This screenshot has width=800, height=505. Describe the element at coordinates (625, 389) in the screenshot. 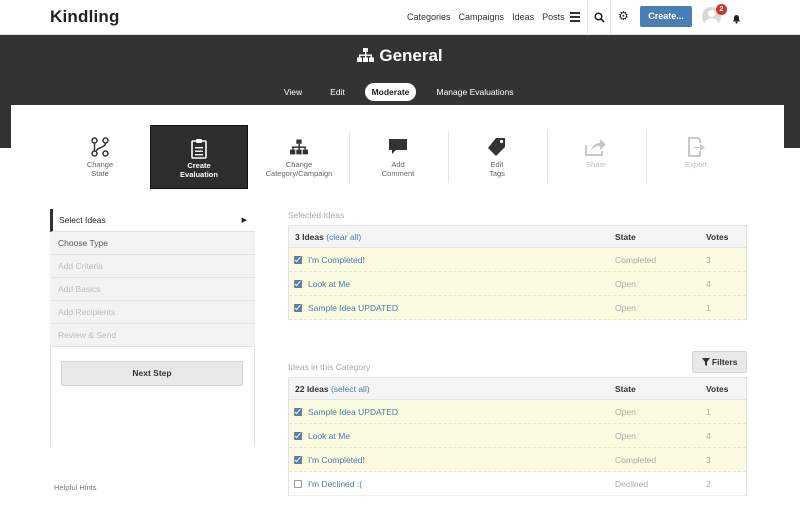

I see `column-header-state: State` at that location.